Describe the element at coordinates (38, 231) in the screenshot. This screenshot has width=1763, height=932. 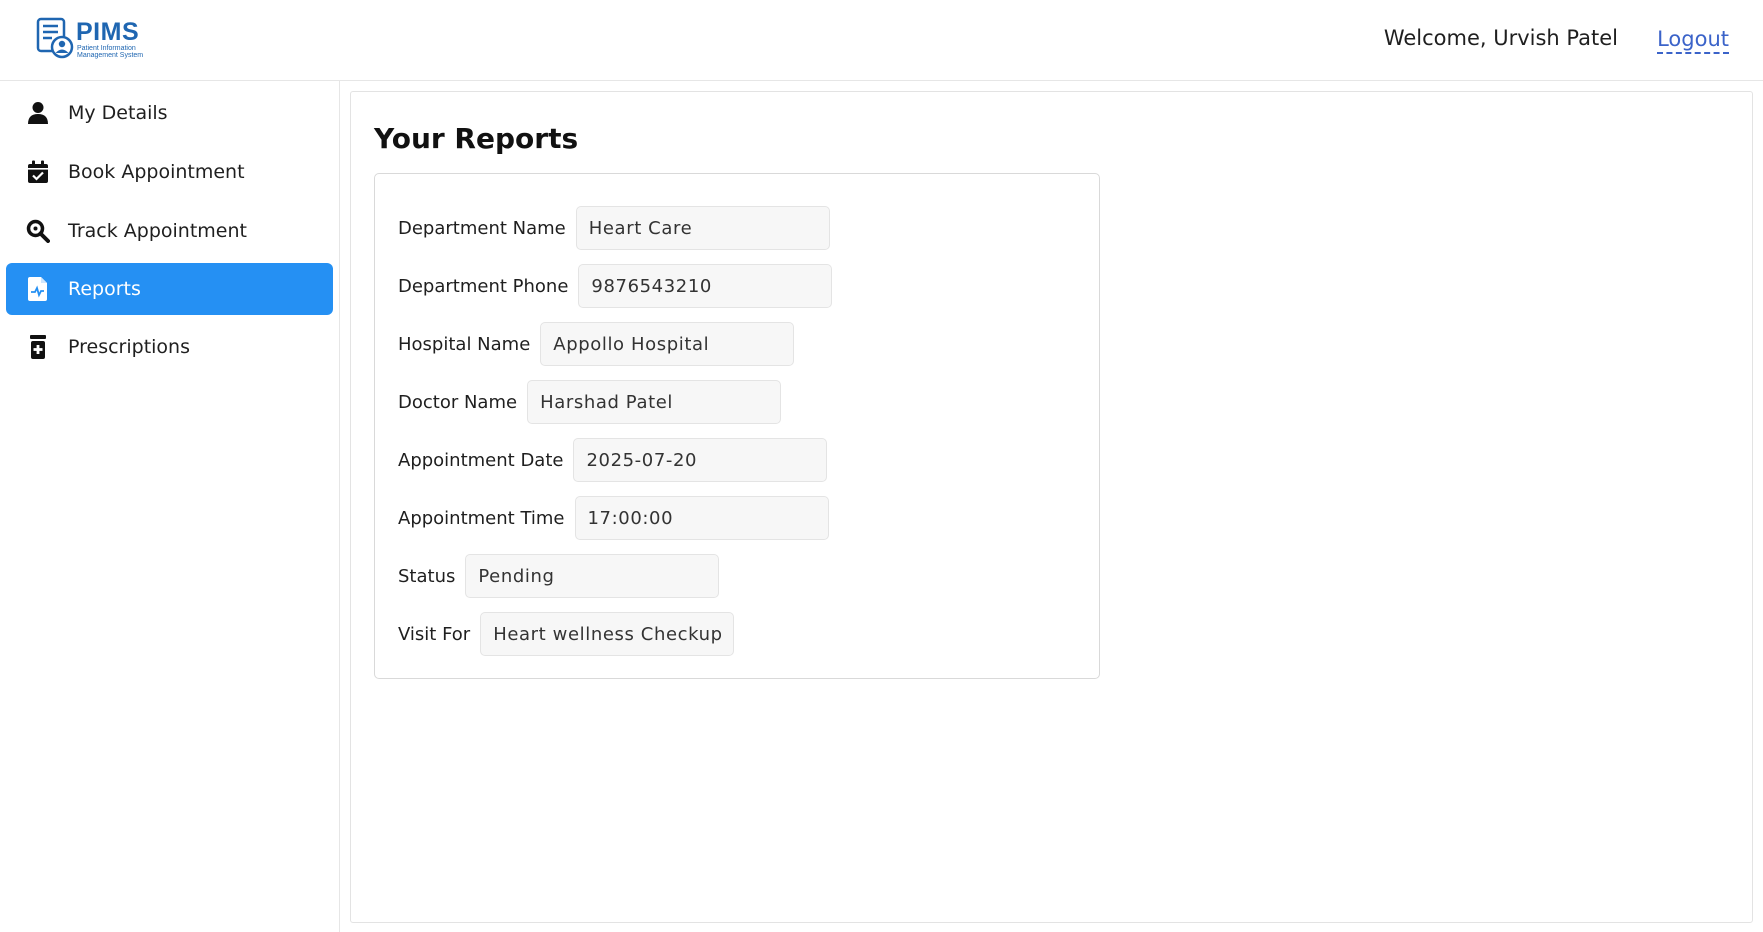
I see `search-icon` at that location.